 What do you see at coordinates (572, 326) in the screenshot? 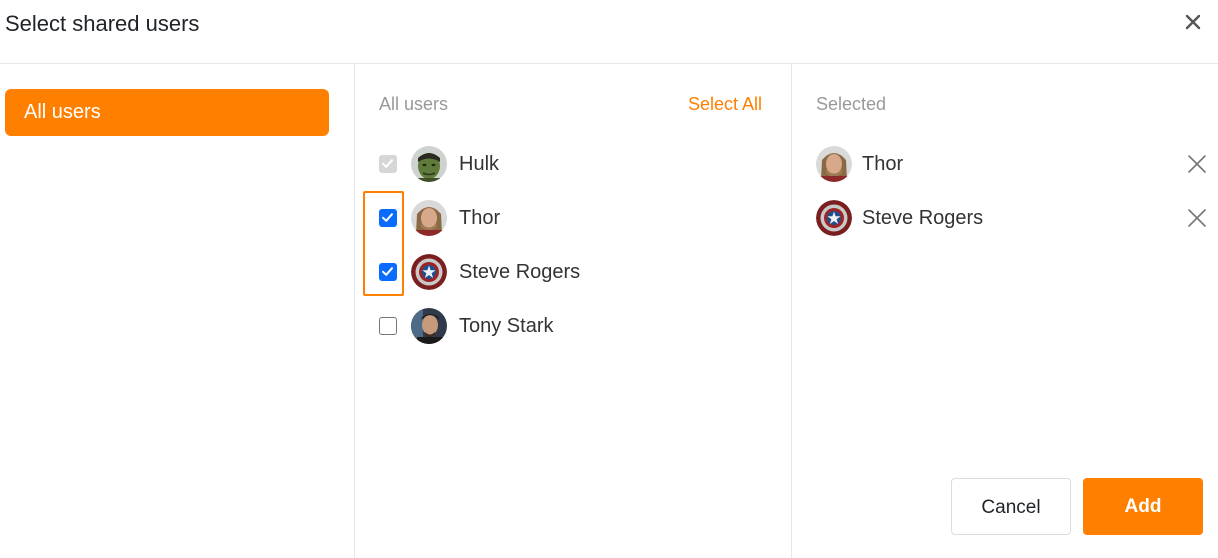
I see `user-row-tony-stark: Tony Stark` at bounding box center [572, 326].